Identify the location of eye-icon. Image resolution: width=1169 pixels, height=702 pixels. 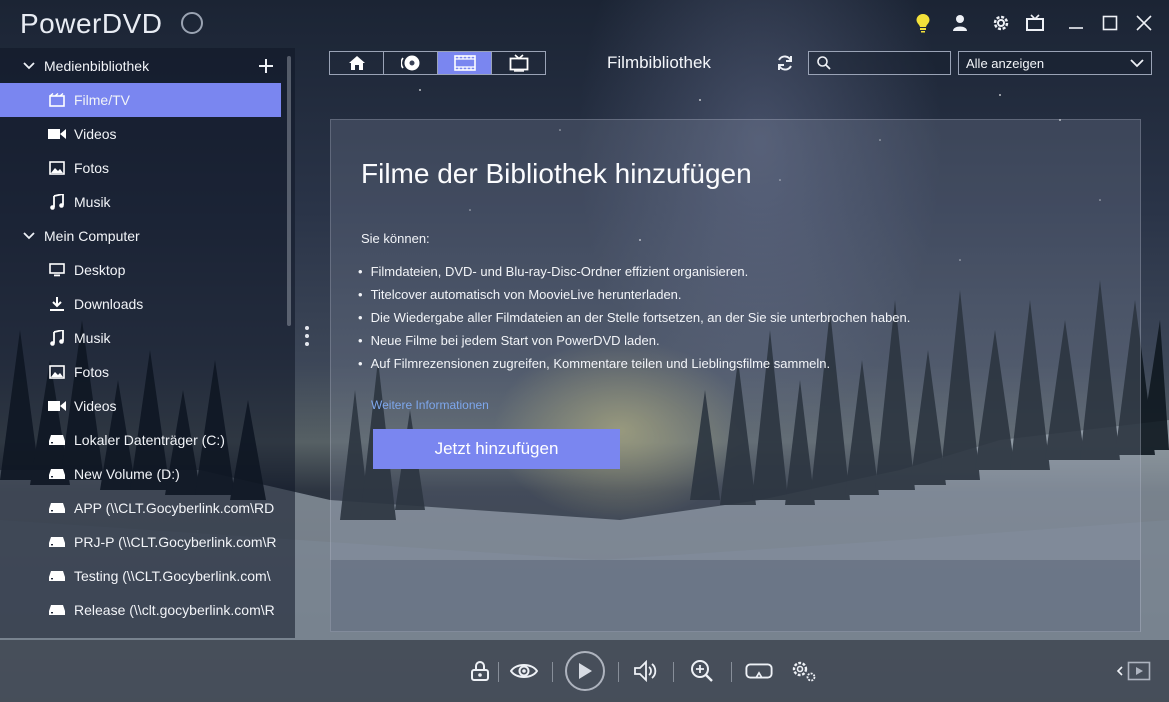
(524, 671).